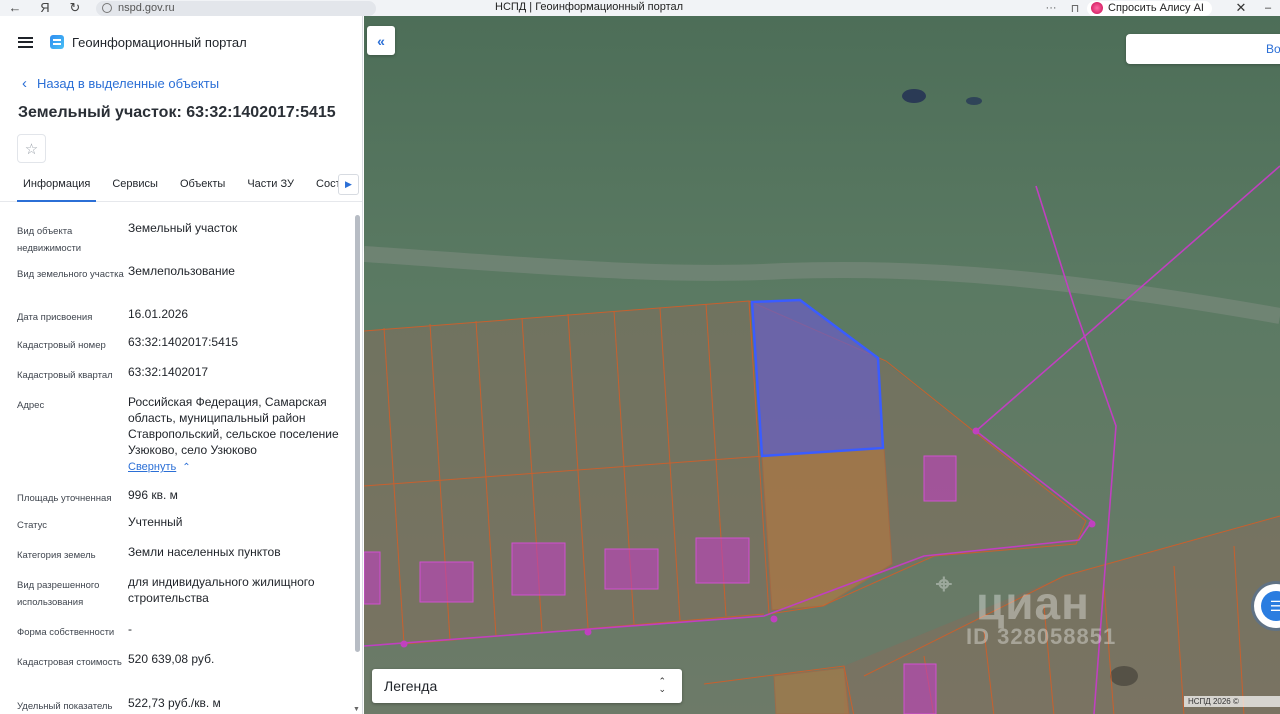 The image size is (1280, 714). I want to click on property-label: Вид объекта недвижимости, so click(49, 240).